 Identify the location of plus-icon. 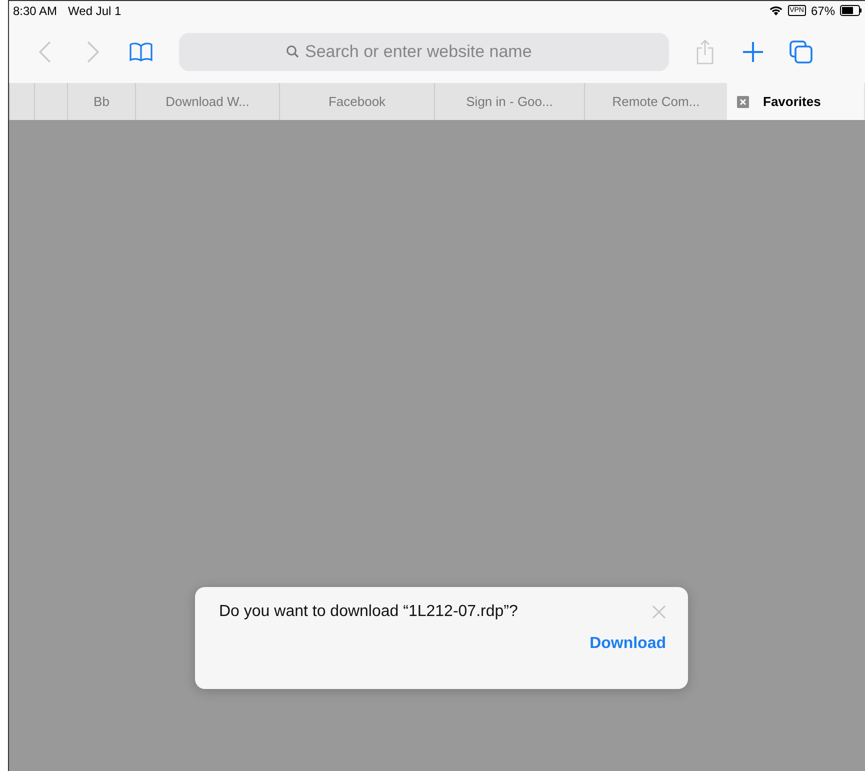
(753, 51).